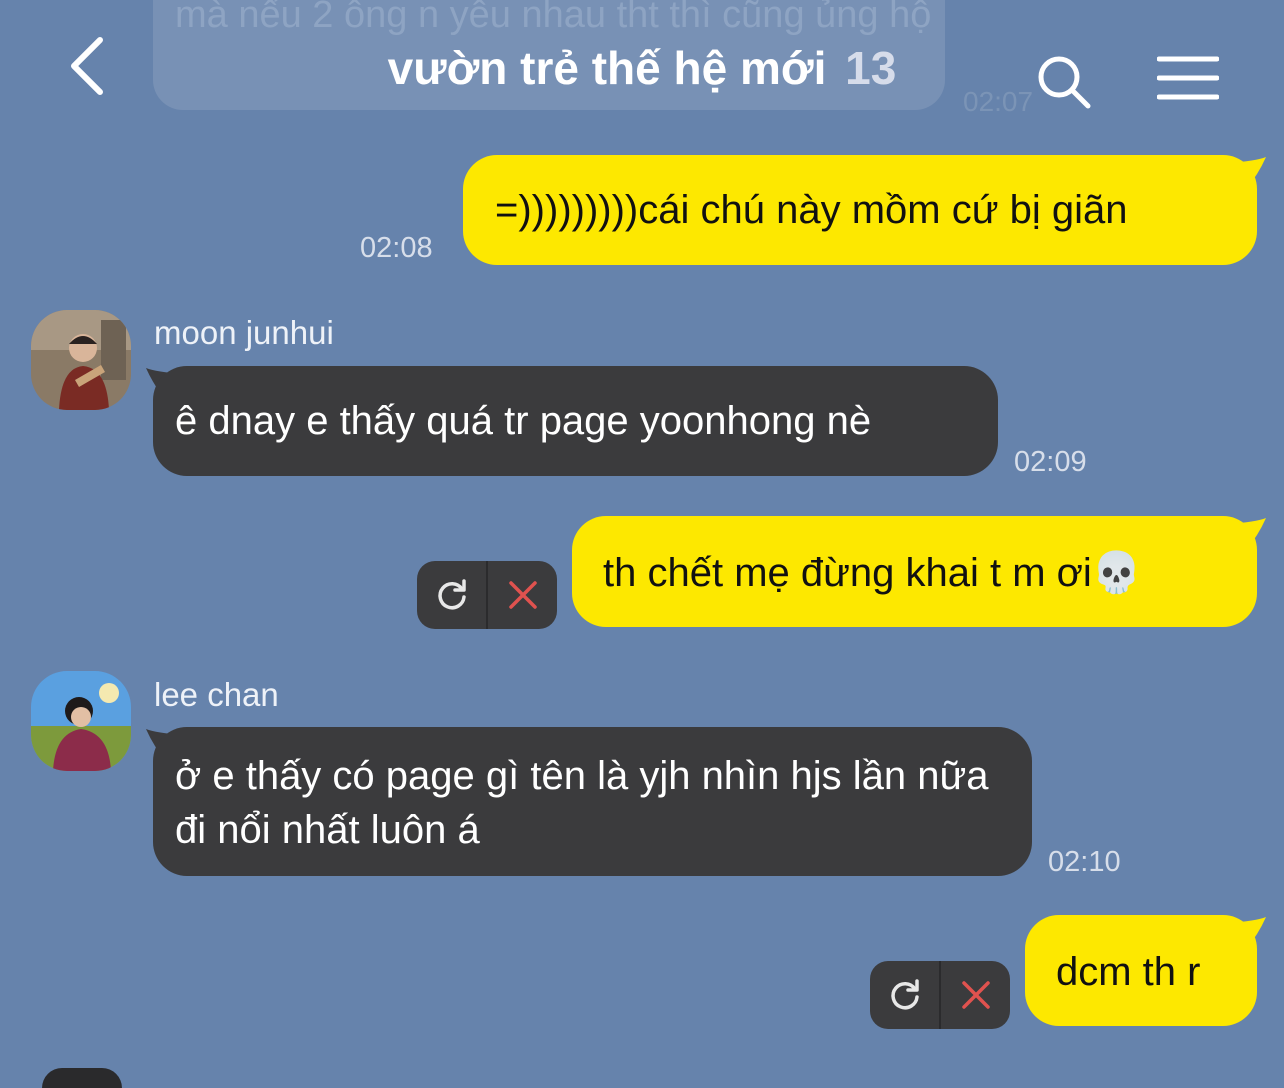 The image size is (1284, 1088). I want to click on hamburger-menu-icon, so click(1188, 78).